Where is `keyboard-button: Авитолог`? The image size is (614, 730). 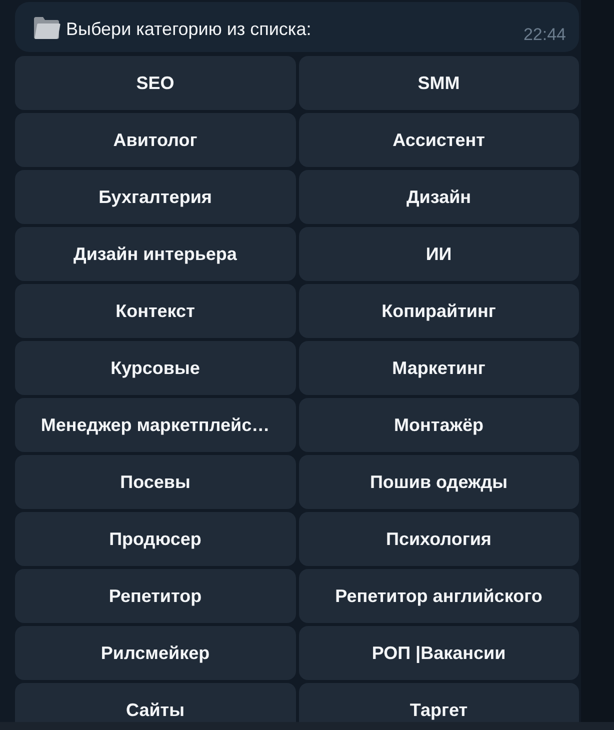 keyboard-button: Авитолог is located at coordinates (155, 140).